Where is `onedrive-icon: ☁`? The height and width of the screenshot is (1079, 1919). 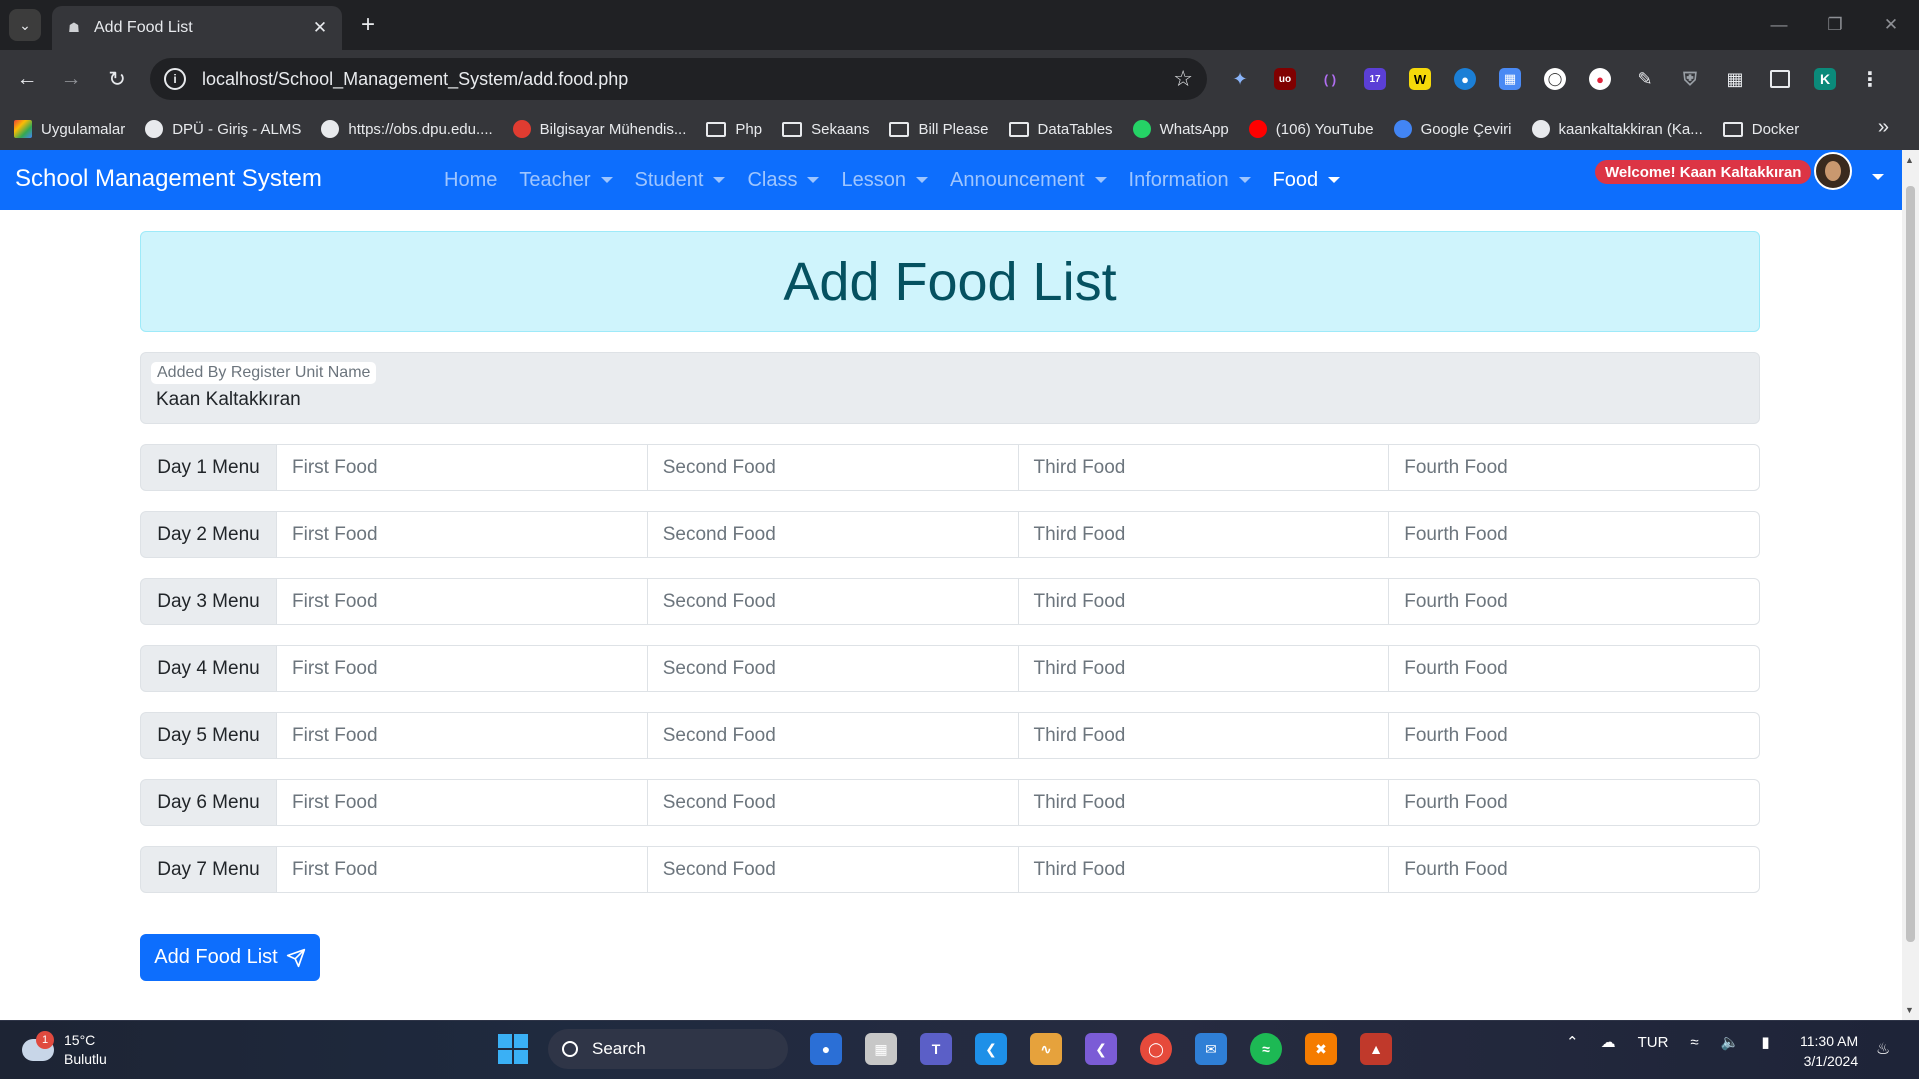 onedrive-icon: ☁ is located at coordinates (1608, 1042).